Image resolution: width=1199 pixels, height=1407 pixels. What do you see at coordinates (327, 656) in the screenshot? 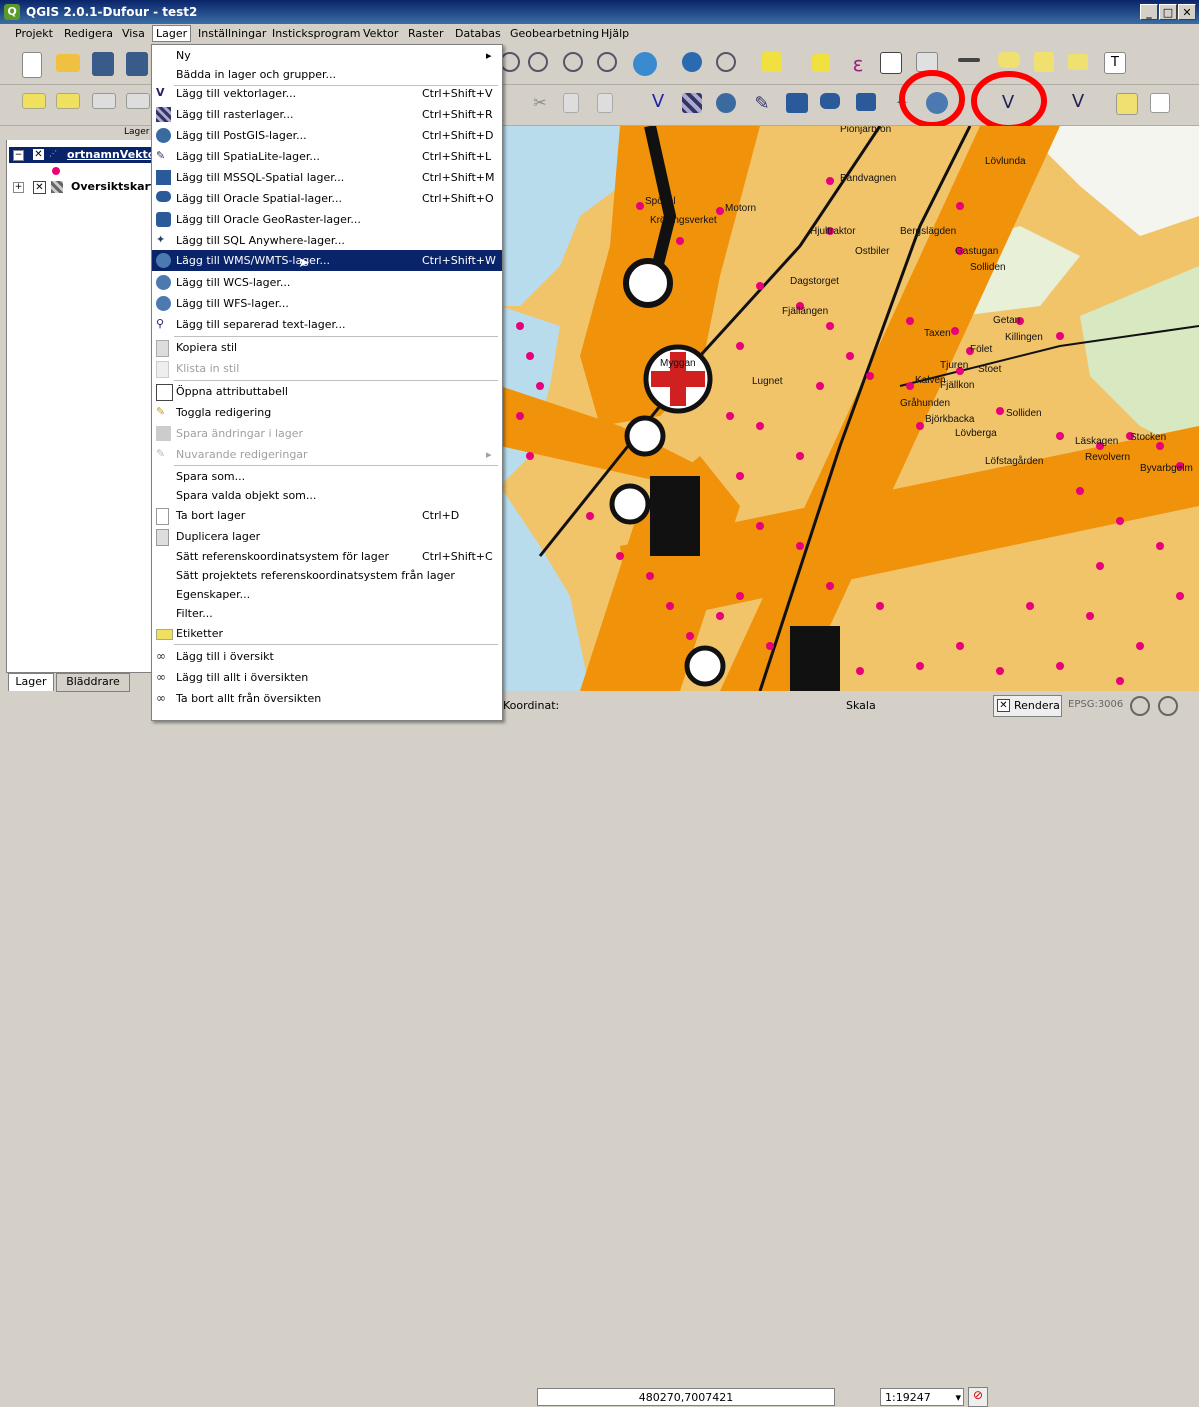
I see `menu-item-lagg-till-oversikt: ∞ Lägg till i översikt` at bounding box center [327, 656].